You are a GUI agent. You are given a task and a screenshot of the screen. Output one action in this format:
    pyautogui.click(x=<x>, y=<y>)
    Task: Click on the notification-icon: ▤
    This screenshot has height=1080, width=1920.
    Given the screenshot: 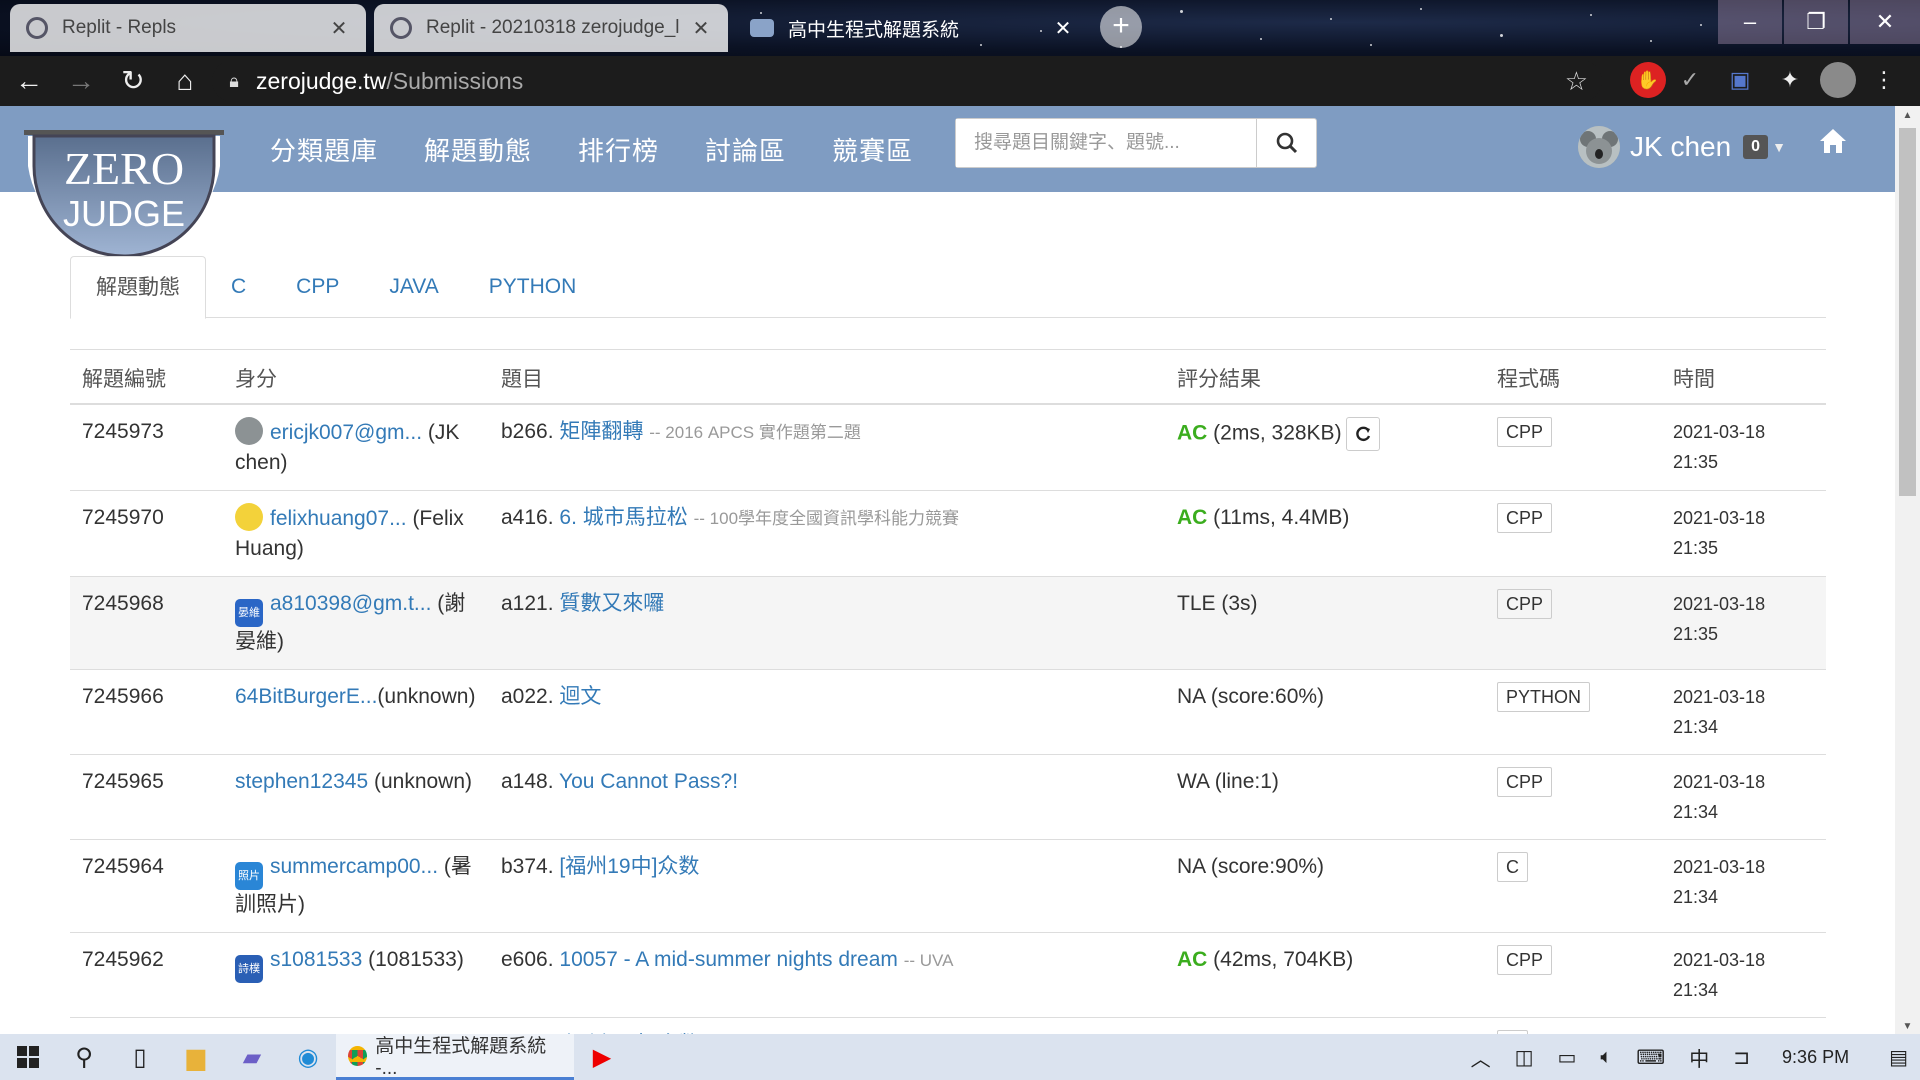 What is the action you would take?
    pyautogui.click(x=1898, y=1057)
    